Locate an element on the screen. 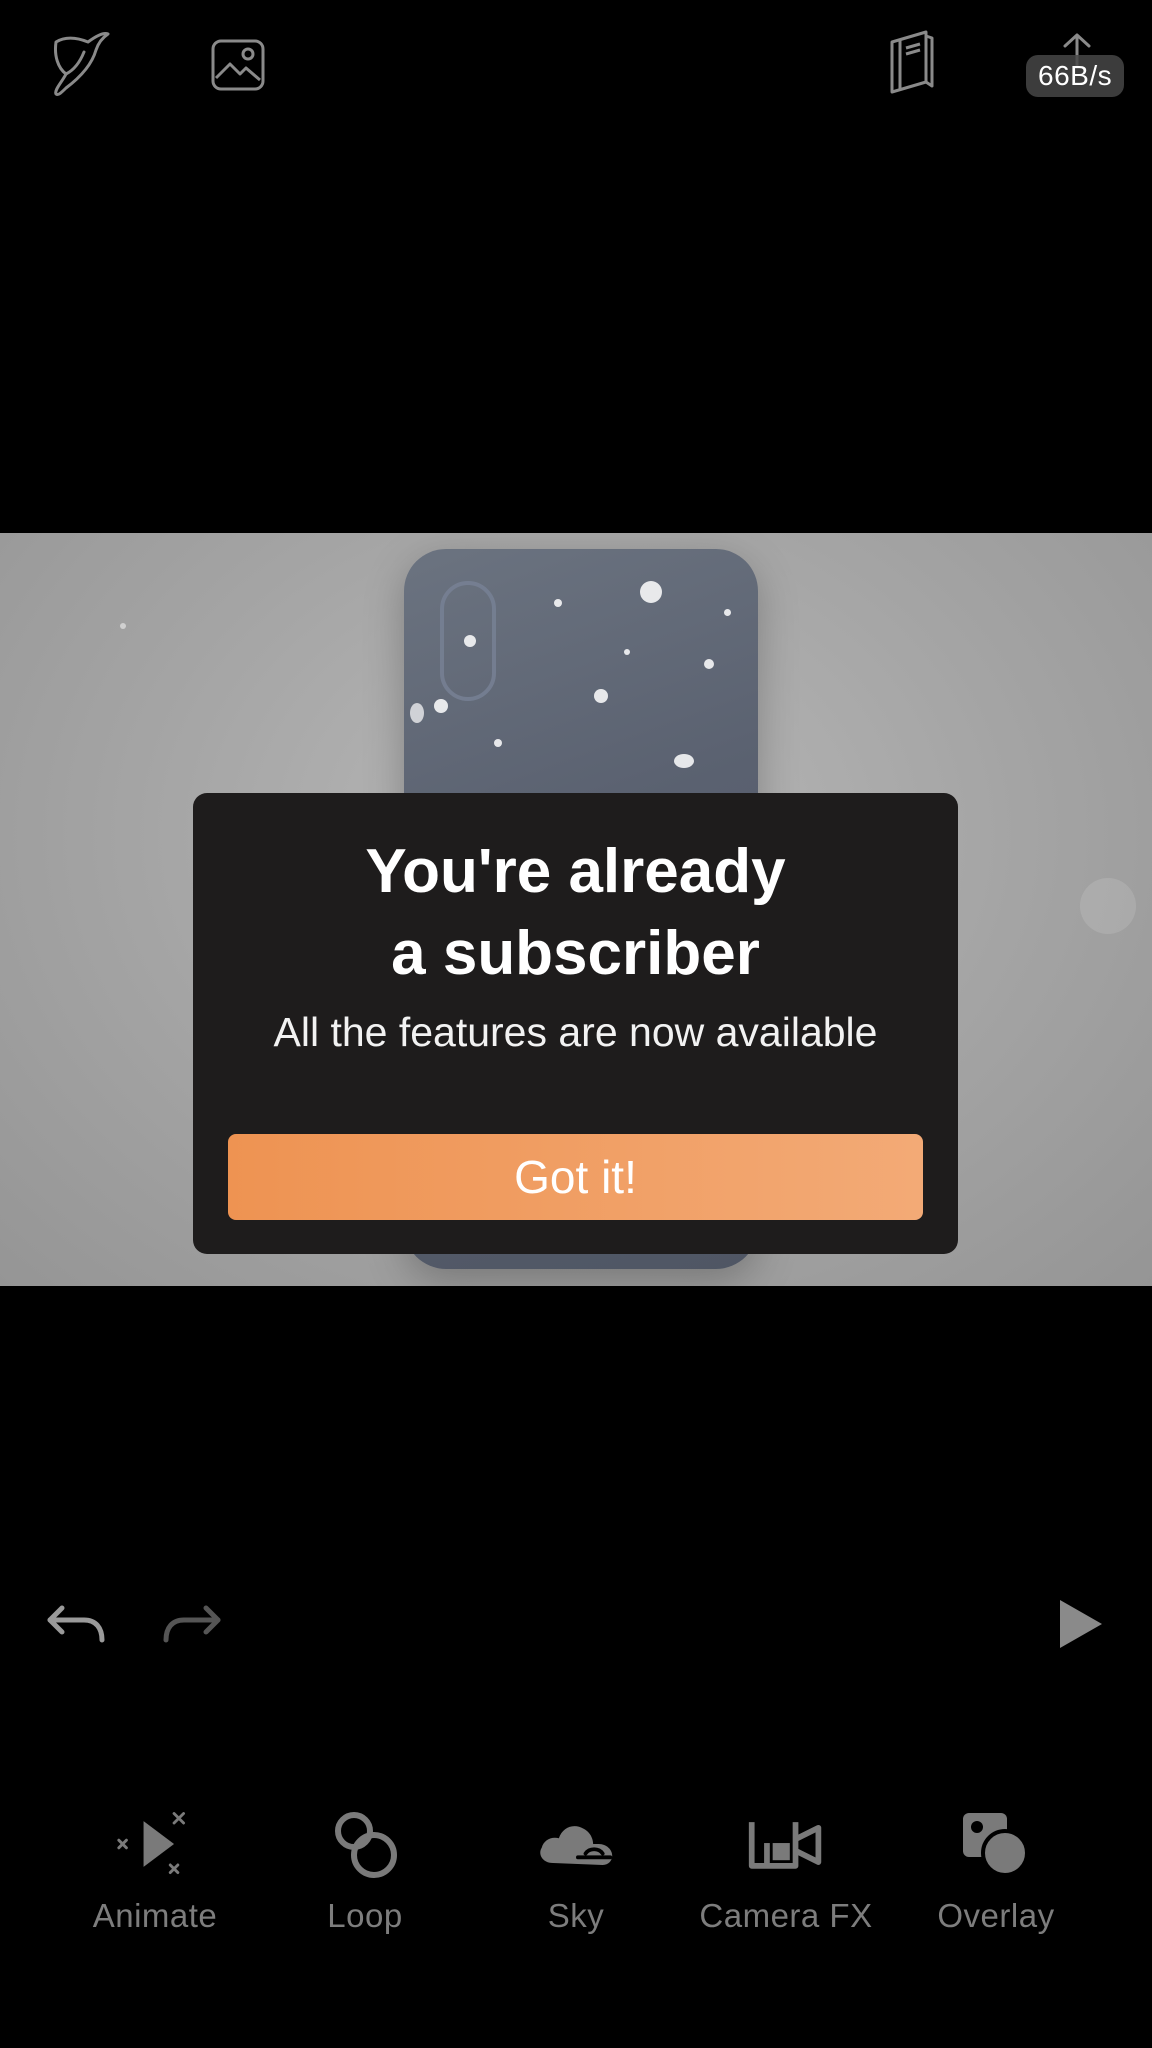 This screenshot has width=1152, height=2048. toolbar-label: Camera FX is located at coordinates (786, 1915).